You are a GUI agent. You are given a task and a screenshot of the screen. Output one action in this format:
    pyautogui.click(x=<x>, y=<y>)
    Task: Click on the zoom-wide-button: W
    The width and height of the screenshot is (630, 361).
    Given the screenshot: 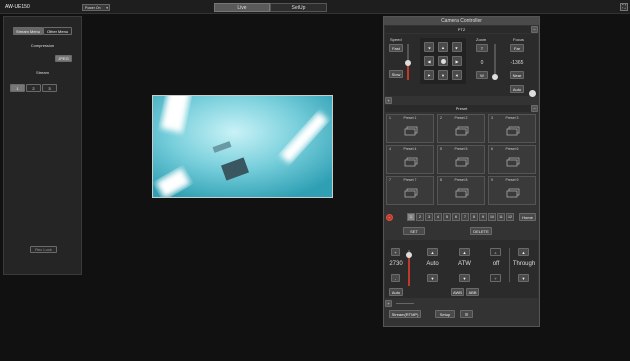 What is the action you would take?
    pyautogui.click(x=482, y=75)
    